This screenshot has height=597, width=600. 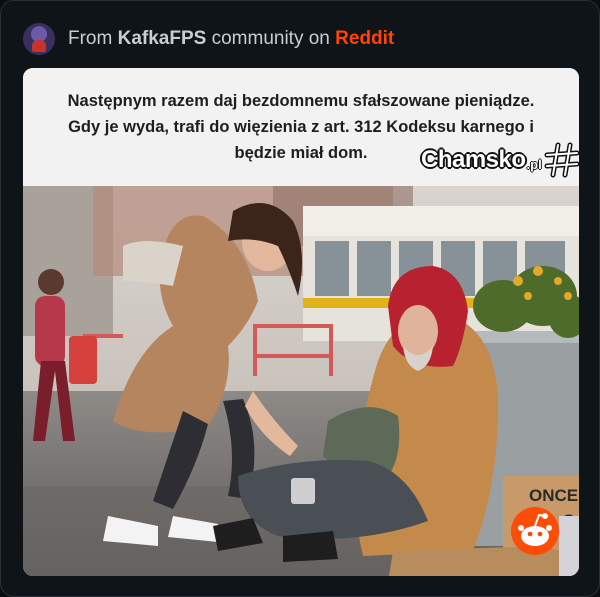 I want to click on sign-text: ONCE, so click(x=553, y=495).